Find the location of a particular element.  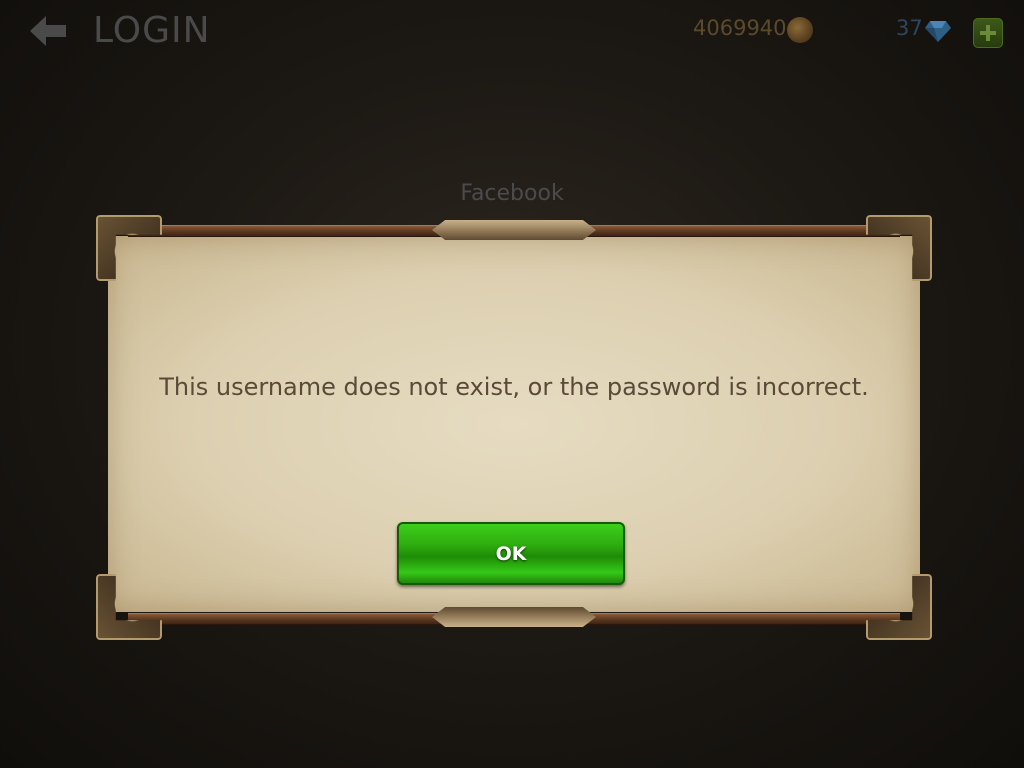

ok-button-label: OK is located at coordinates (511, 553).